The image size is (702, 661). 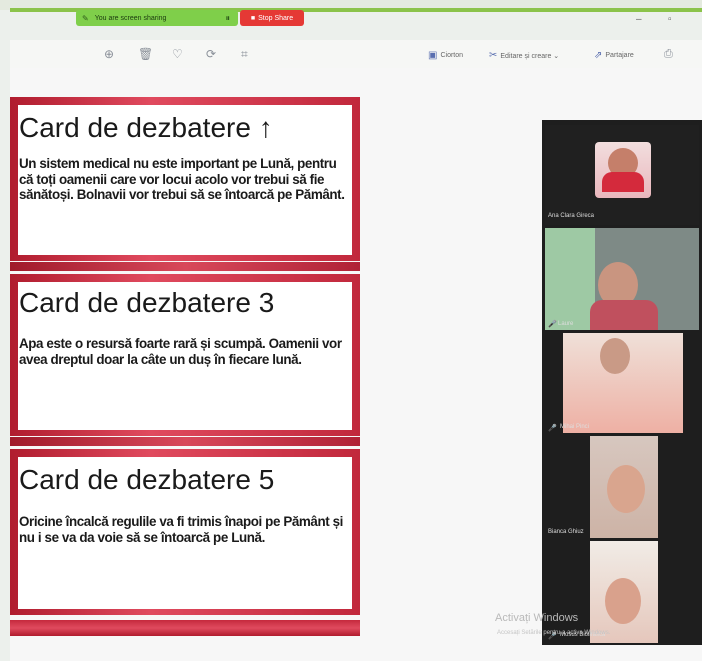 What do you see at coordinates (177, 54) in the screenshot?
I see `heart-icon: ♡` at bounding box center [177, 54].